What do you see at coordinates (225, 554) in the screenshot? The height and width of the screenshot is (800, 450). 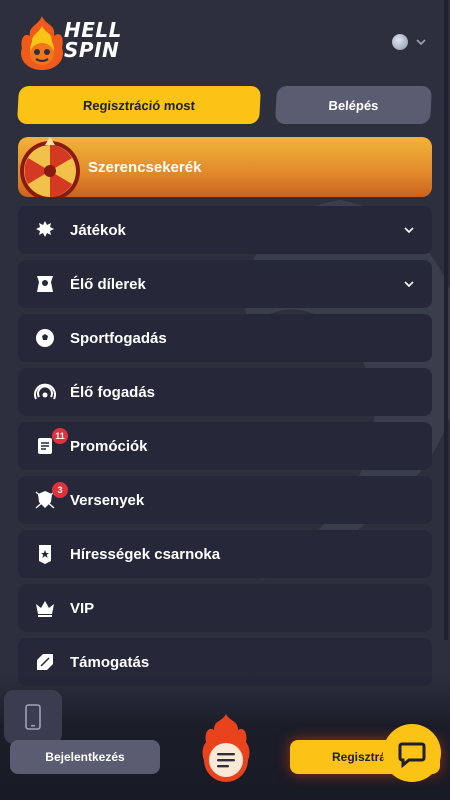 I see `menu-item-hall-of-fame: Hírességek csarnoka` at bounding box center [225, 554].